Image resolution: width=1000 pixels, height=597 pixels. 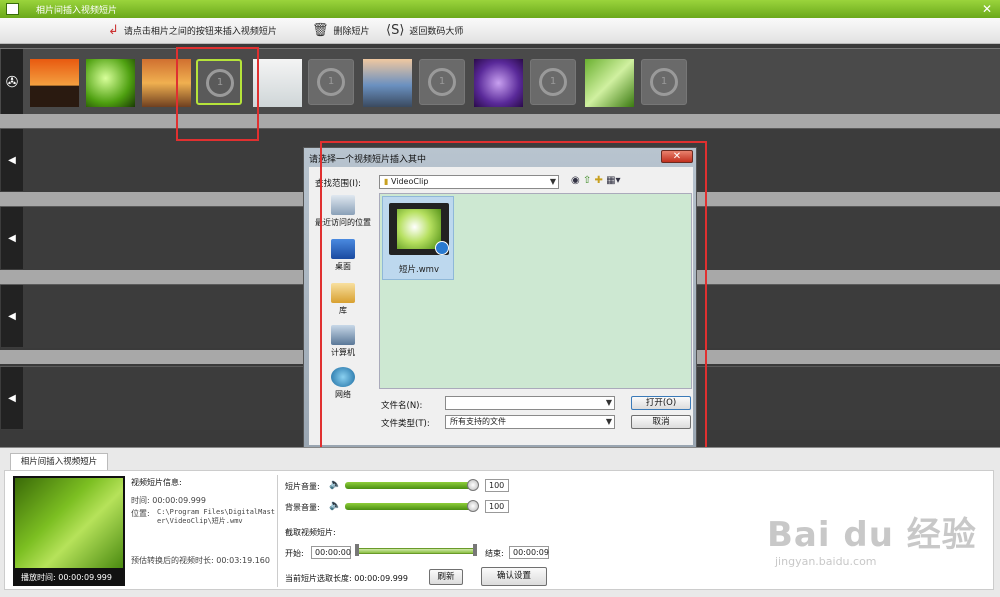 I want to click on selected-length: 当前短片选取长度: 00:00:09.999, so click(x=346, y=578).